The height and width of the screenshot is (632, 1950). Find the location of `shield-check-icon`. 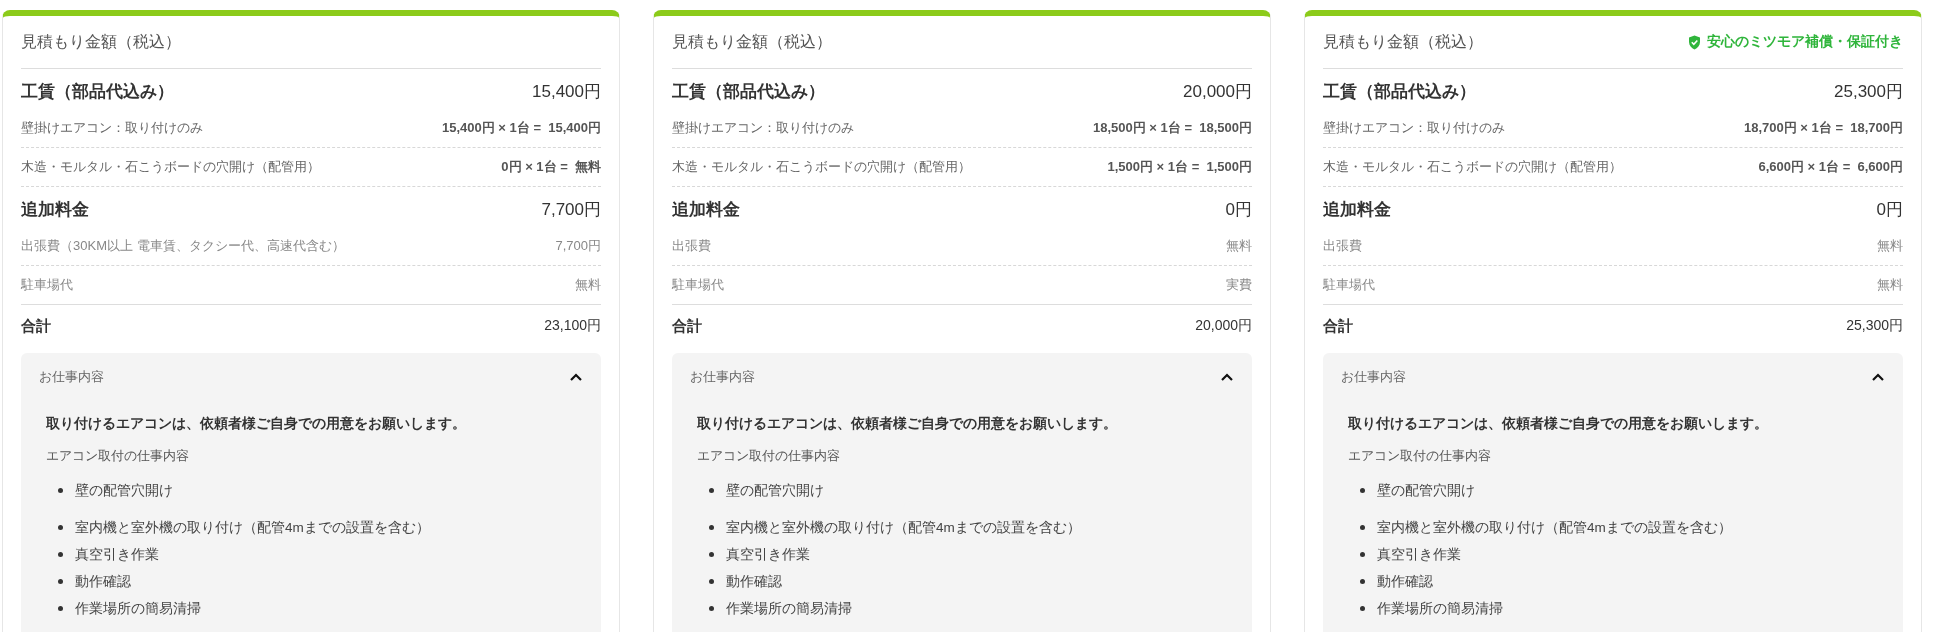

shield-check-icon is located at coordinates (1694, 42).